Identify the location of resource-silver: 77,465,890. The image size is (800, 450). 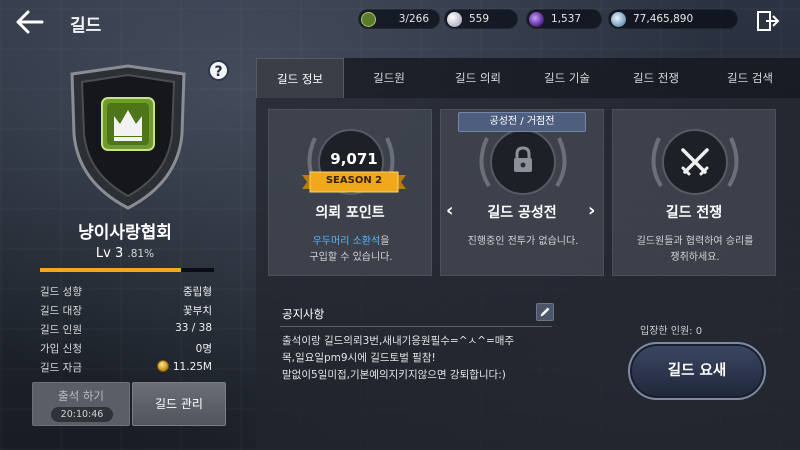
(673, 19).